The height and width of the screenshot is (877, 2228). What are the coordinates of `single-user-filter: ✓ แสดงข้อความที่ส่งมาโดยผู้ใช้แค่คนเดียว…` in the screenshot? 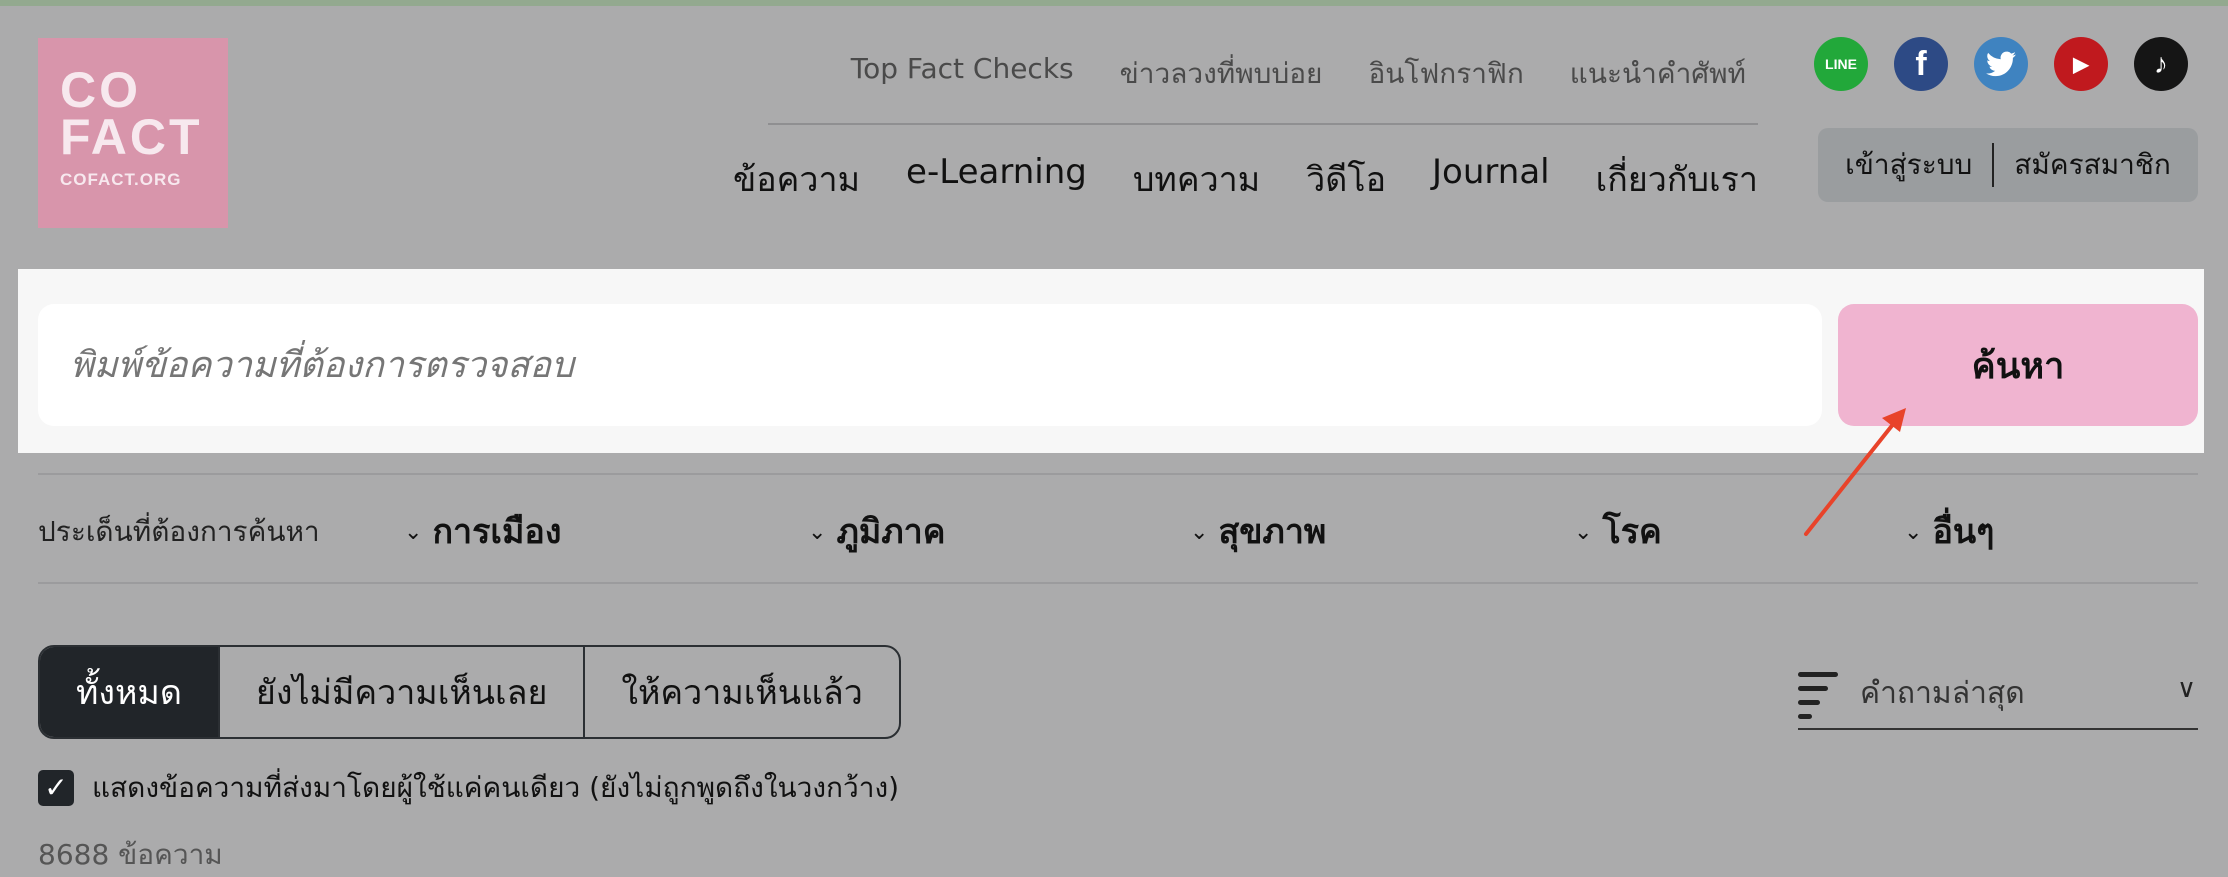 It's located at (468, 788).